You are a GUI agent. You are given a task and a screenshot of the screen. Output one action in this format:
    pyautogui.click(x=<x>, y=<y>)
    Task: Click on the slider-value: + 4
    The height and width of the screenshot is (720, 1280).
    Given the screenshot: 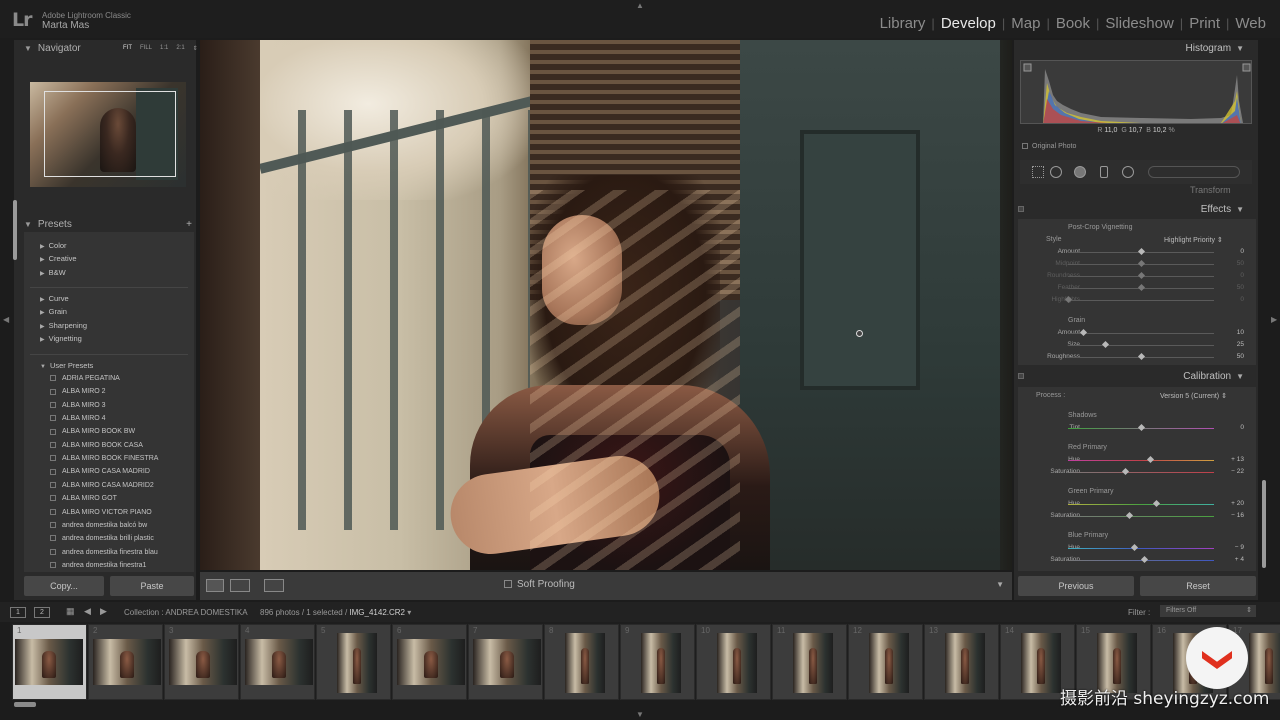 What is the action you would take?
    pyautogui.click(x=1239, y=559)
    